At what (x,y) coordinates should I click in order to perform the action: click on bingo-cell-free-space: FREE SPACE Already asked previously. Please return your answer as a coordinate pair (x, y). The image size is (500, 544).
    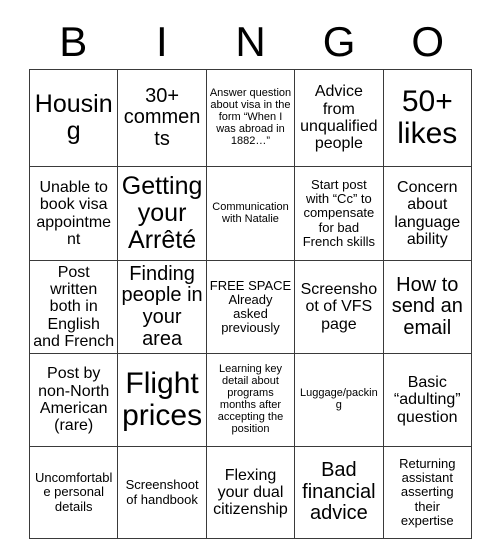
    Looking at the image, I should click on (250, 307).